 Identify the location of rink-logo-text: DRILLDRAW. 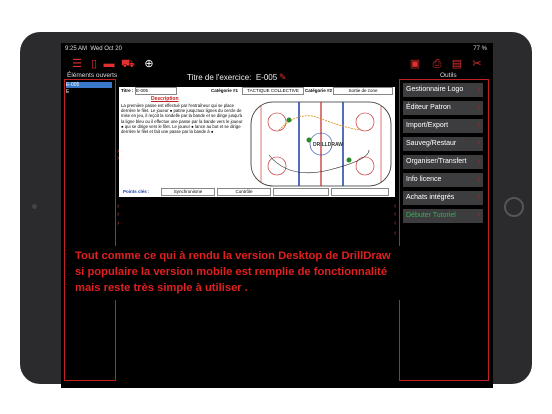
(328, 145).